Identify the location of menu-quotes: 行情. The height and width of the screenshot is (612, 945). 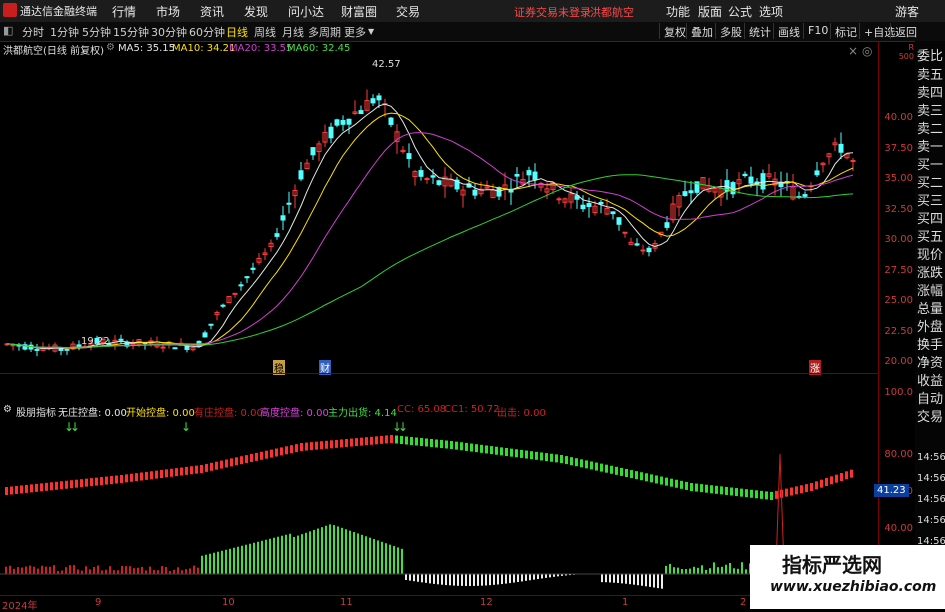
(124, 11).